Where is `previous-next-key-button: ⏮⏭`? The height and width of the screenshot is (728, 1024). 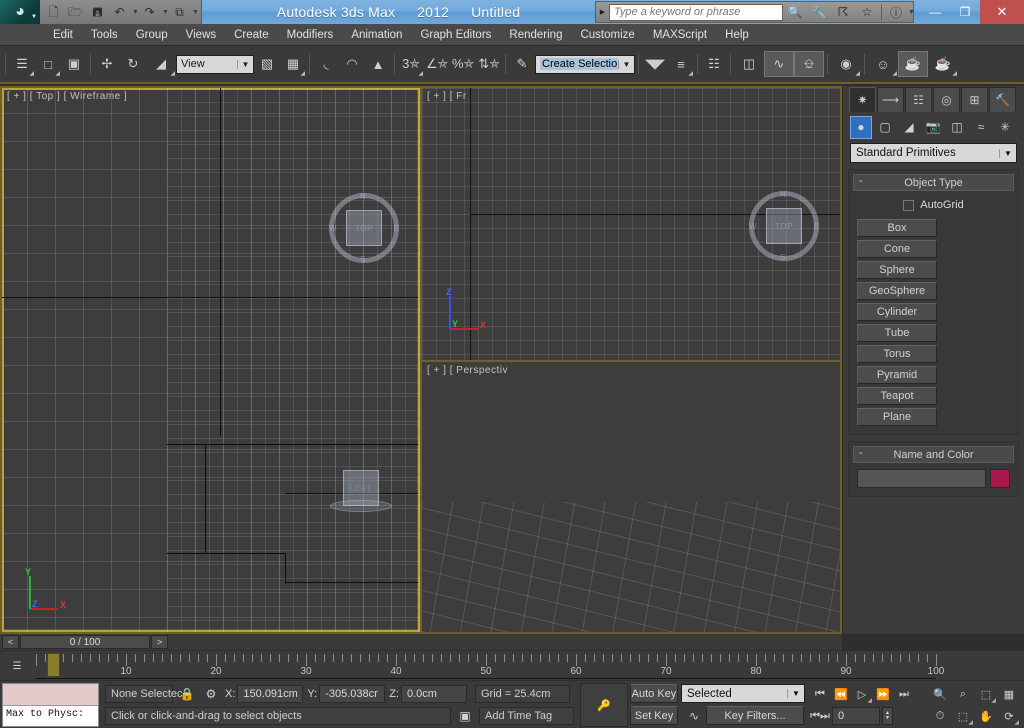
previous-next-key-button: ⏮⏭ is located at coordinates (820, 716).